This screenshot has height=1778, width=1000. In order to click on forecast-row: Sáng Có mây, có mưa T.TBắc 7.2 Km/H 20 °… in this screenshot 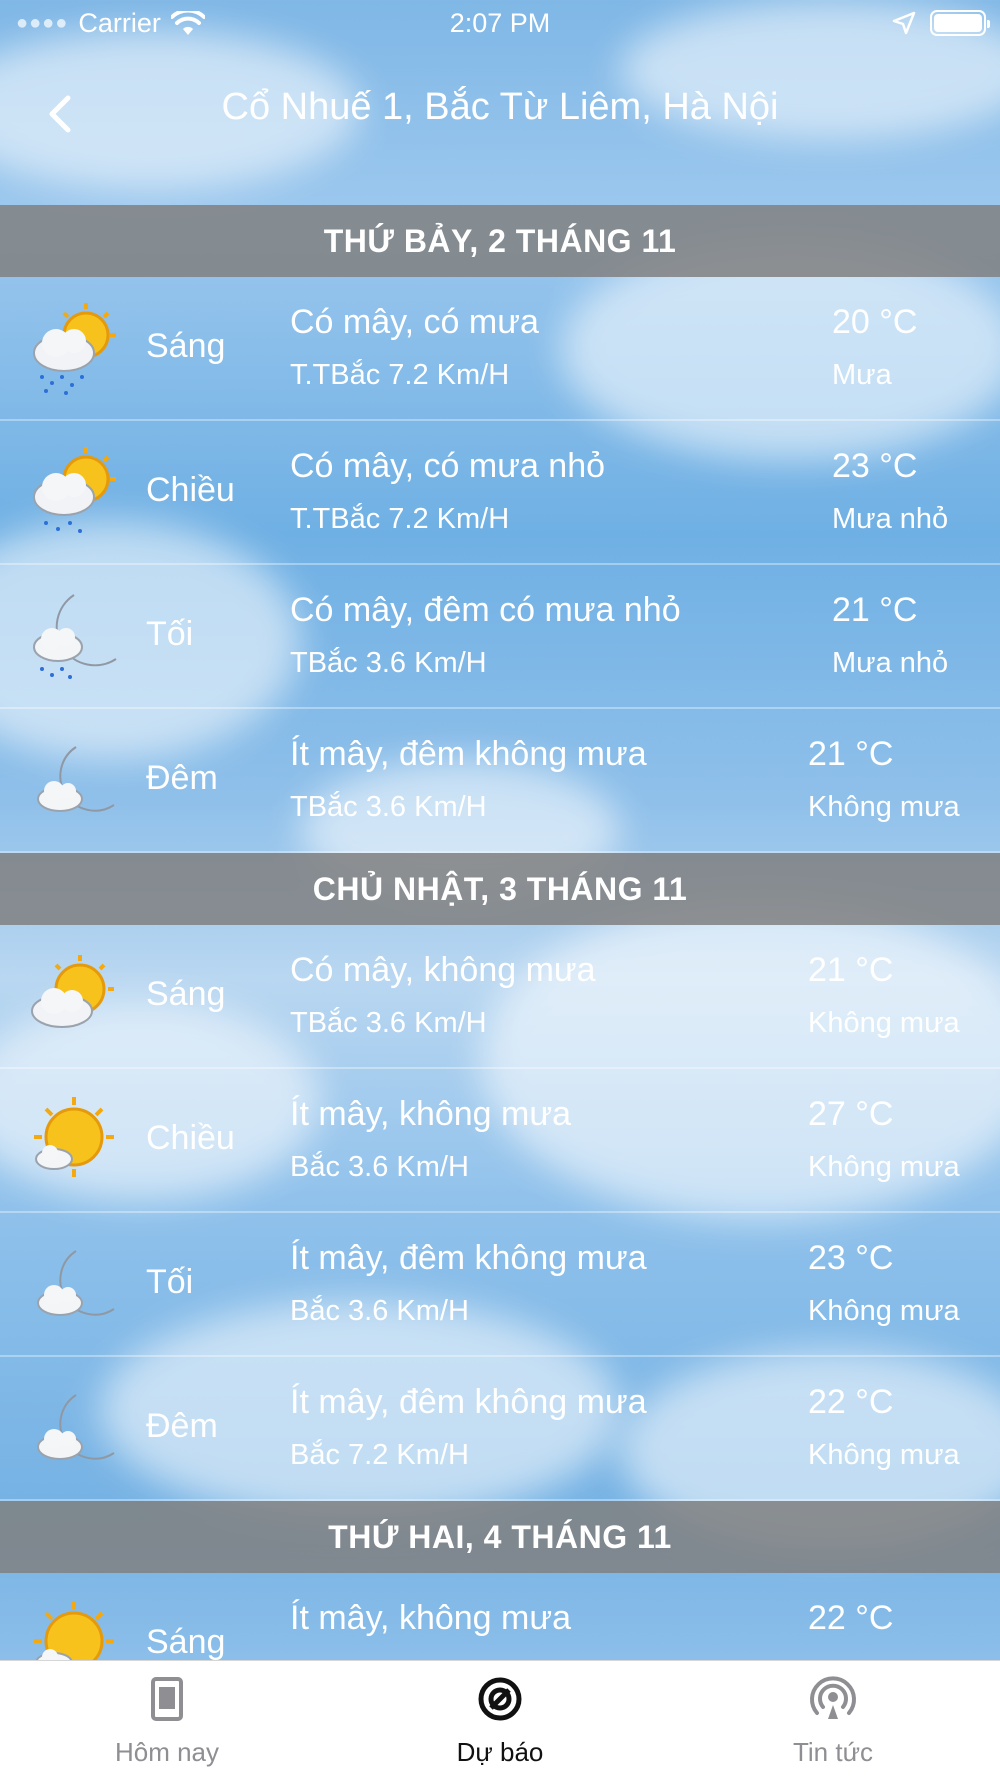, I will do `click(500, 349)`.